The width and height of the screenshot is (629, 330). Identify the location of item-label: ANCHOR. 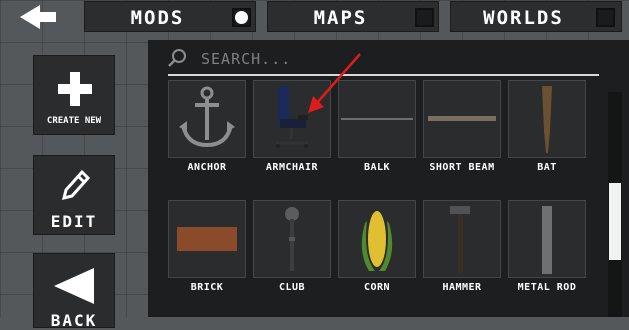
(207, 167).